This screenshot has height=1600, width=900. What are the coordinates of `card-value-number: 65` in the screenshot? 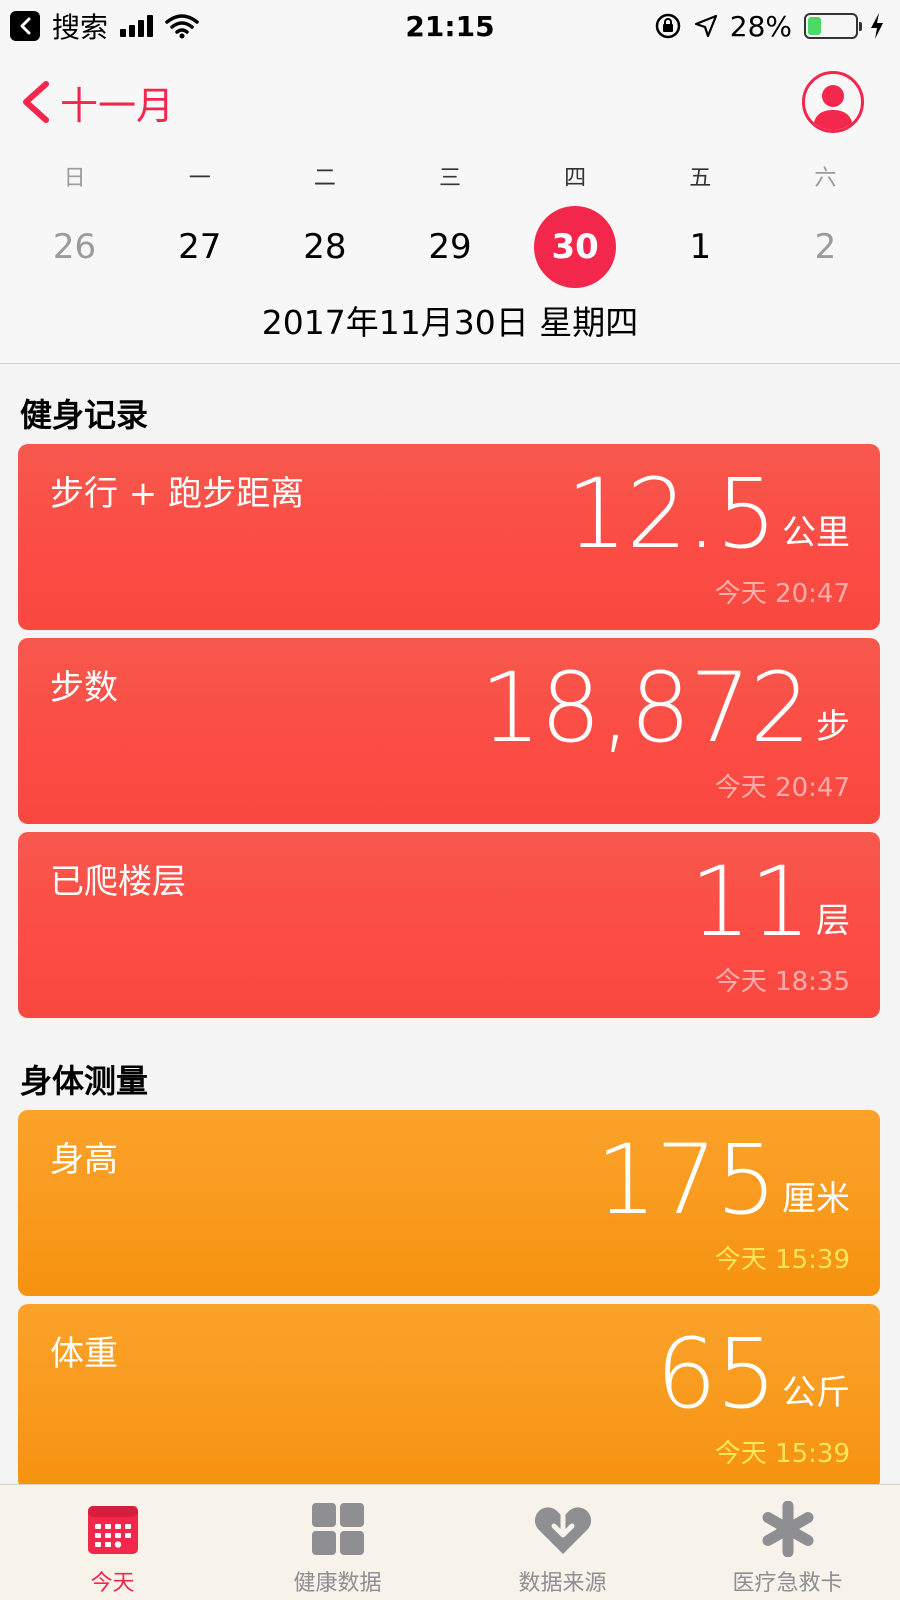 It's located at (716, 1374).